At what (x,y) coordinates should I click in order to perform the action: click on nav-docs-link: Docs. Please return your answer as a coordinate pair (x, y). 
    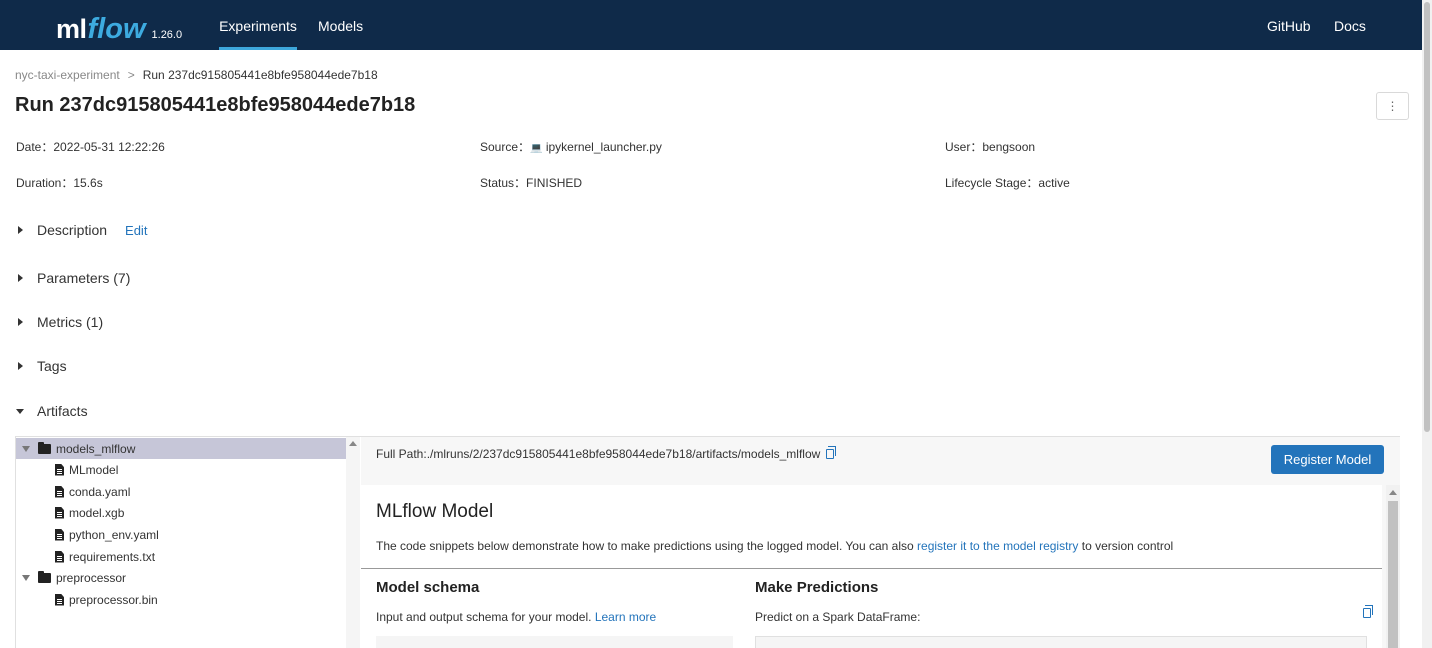
    Looking at the image, I should click on (1350, 25).